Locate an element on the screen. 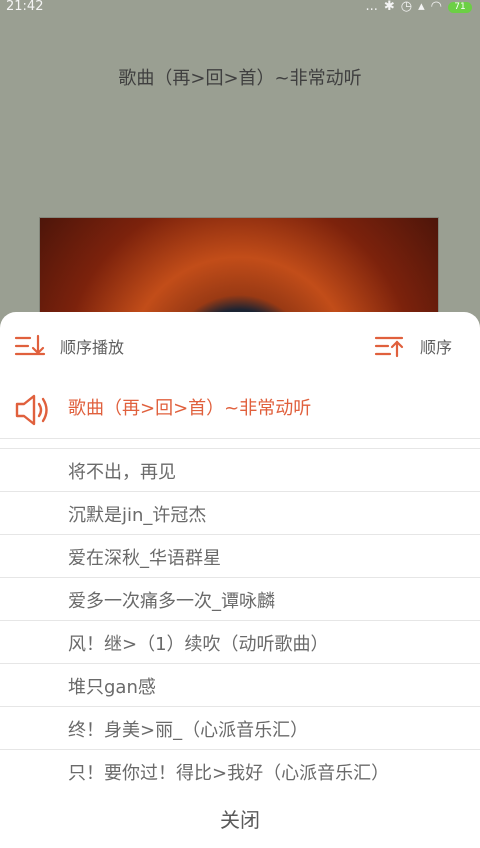 The height and width of the screenshot is (848, 480). song-title: 将不出，再见 is located at coordinates (122, 472).